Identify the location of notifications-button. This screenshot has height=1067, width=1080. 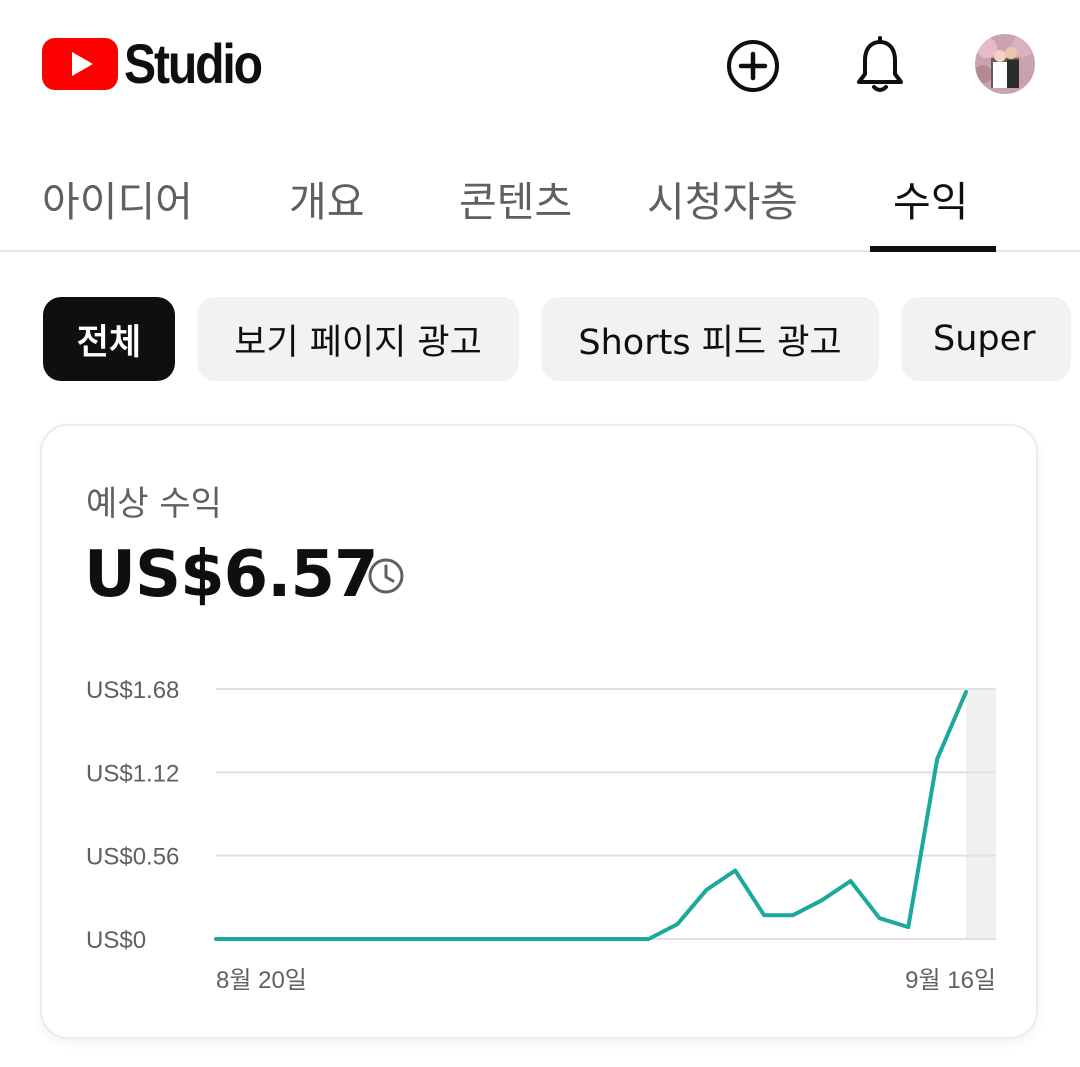
(880, 66).